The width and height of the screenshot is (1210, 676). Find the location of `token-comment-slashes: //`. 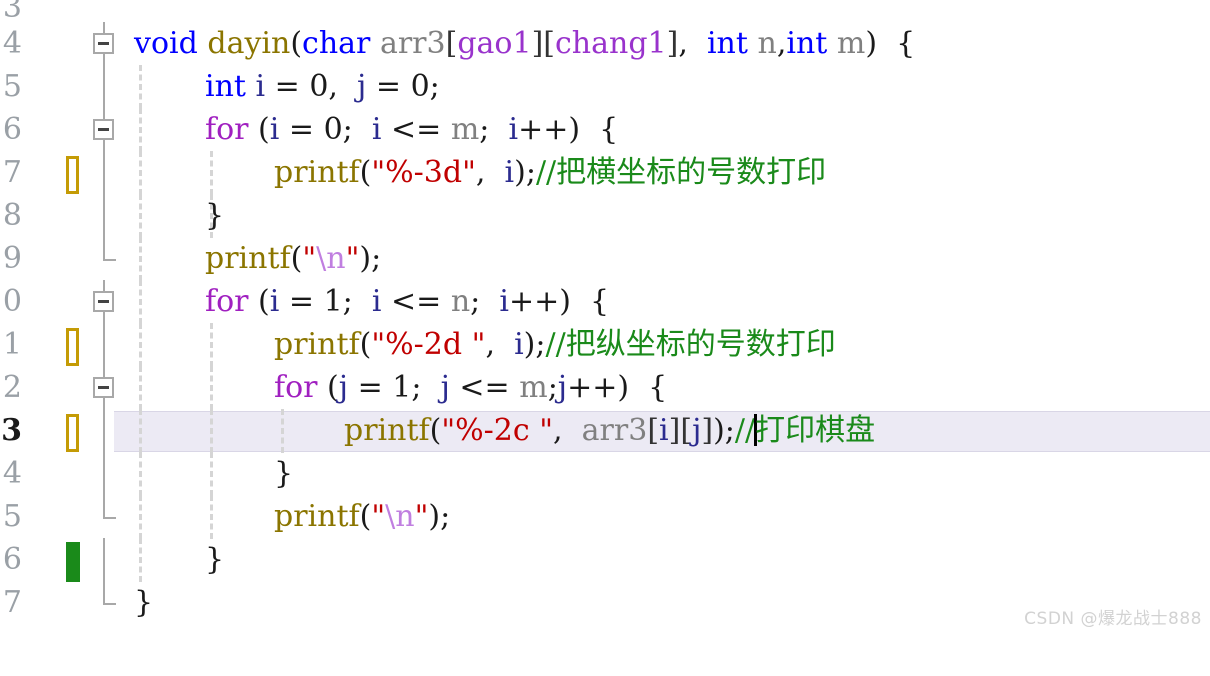

token-comment-slashes: // is located at coordinates (745, 430).